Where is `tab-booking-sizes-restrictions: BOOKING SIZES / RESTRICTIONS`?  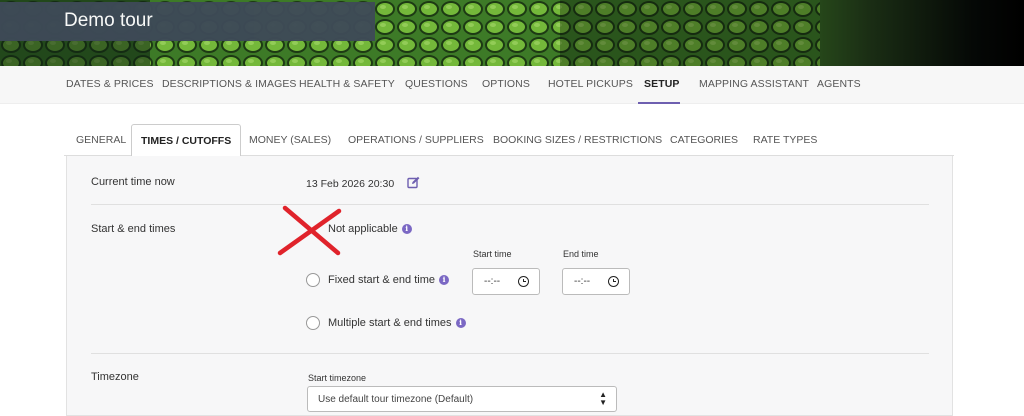
tab-booking-sizes-restrictions: BOOKING SIZES / RESTRICTIONS is located at coordinates (577, 140).